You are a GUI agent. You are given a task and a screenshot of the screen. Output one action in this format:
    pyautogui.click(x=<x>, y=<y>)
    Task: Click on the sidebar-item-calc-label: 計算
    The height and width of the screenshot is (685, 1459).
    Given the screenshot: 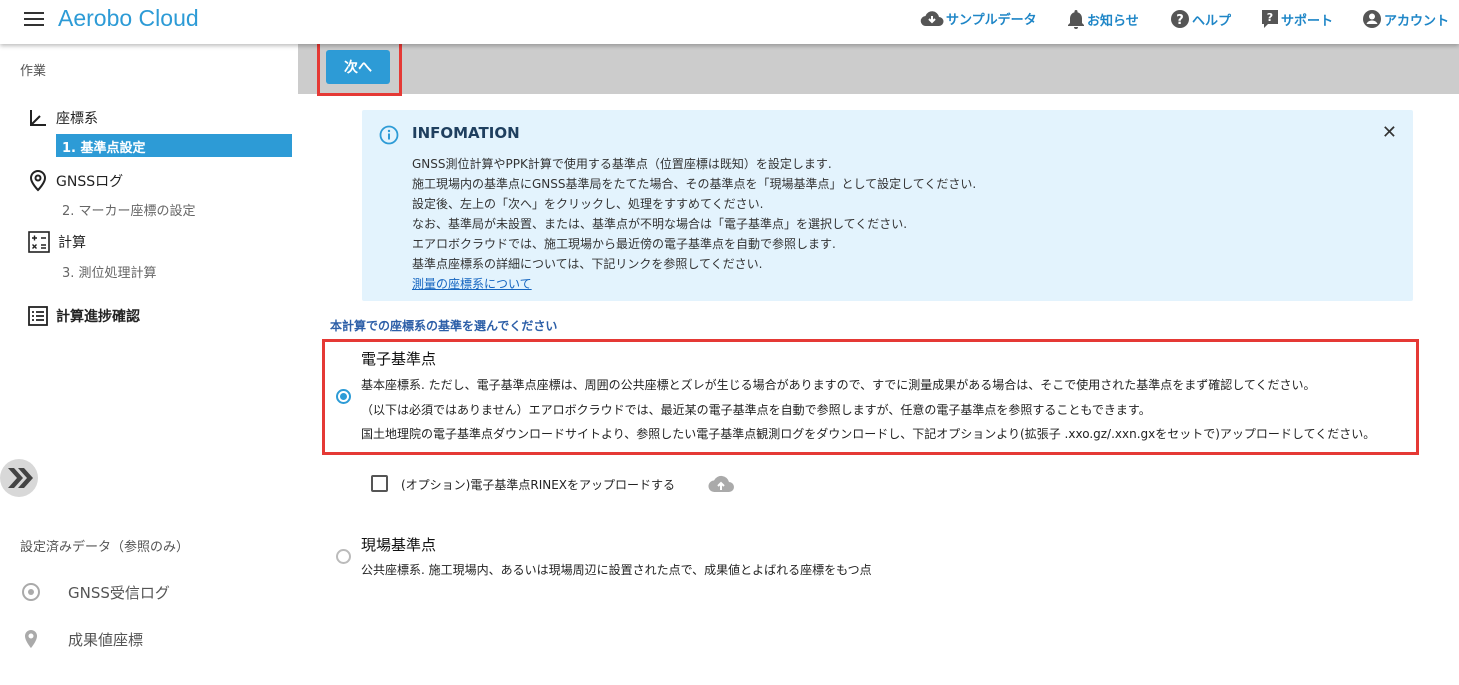 What is the action you would take?
    pyautogui.click(x=72, y=243)
    